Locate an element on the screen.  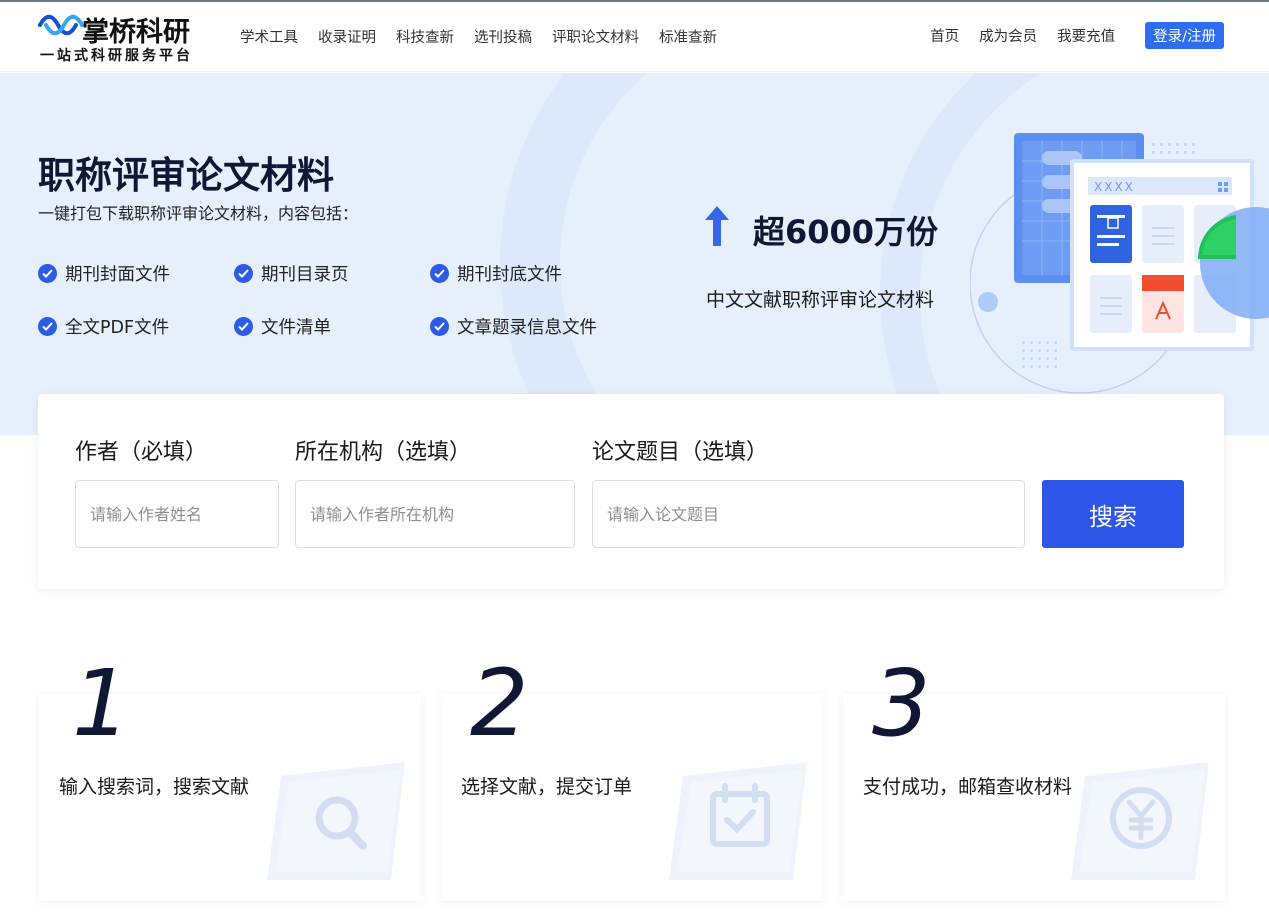
author-input is located at coordinates (177, 514).